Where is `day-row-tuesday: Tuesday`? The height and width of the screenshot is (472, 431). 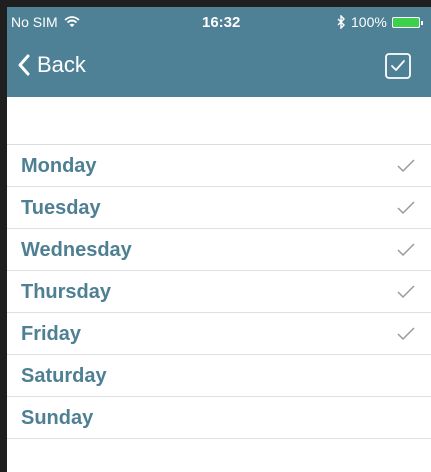
day-row-tuesday: Tuesday is located at coordinates (219, 208).